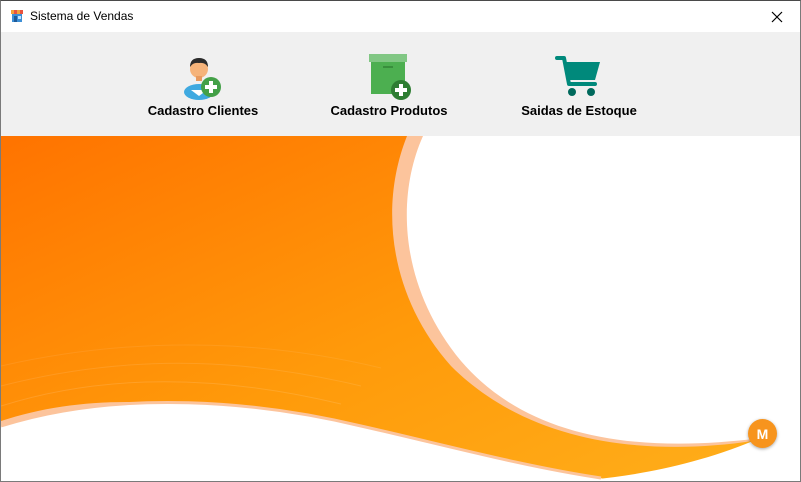  Describe the element at coordinates (203, 110) in the screenshot. I see `cadastro-clientes-label: Cadastro Clientes` at that location.